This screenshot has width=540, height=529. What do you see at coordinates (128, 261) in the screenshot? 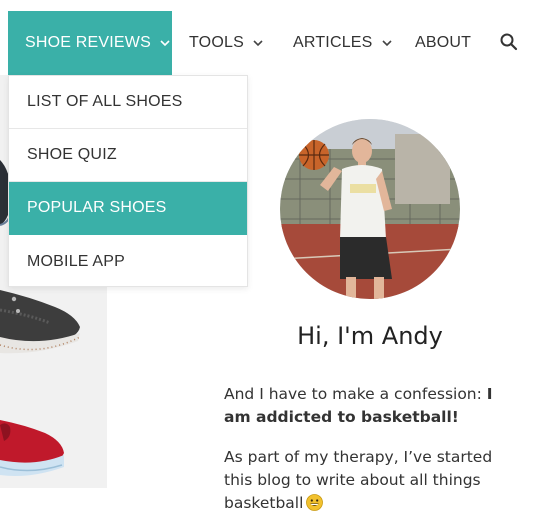
I see `dropdown-item-mobile-app: MOBILE APP` at bounding box center [128, 261].